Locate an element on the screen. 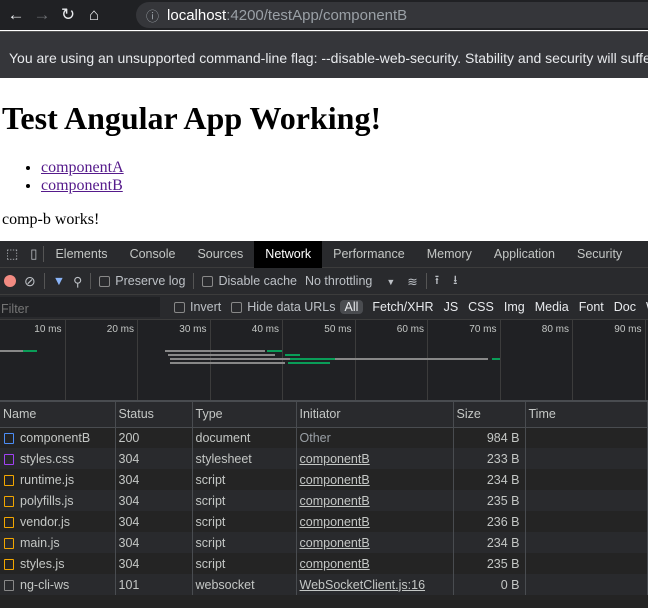  column-name: Name is located at coordinates (58, 415).